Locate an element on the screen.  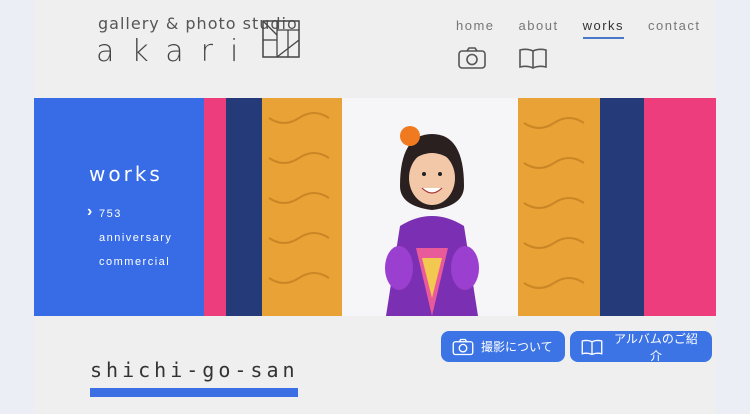
album-intro-button: アルバムのご紹介 is located at coordinates (641, 347).